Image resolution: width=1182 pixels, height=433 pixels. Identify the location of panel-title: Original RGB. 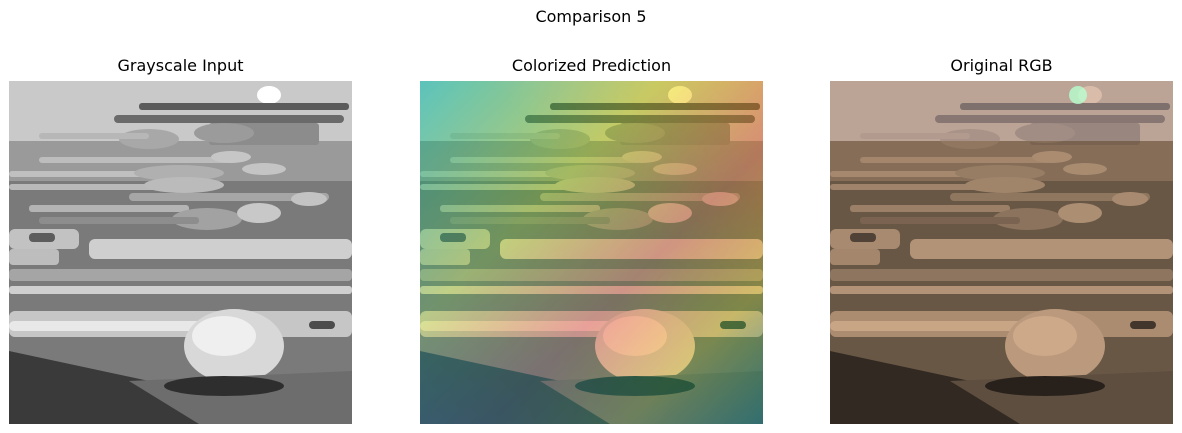
(1001, 65).